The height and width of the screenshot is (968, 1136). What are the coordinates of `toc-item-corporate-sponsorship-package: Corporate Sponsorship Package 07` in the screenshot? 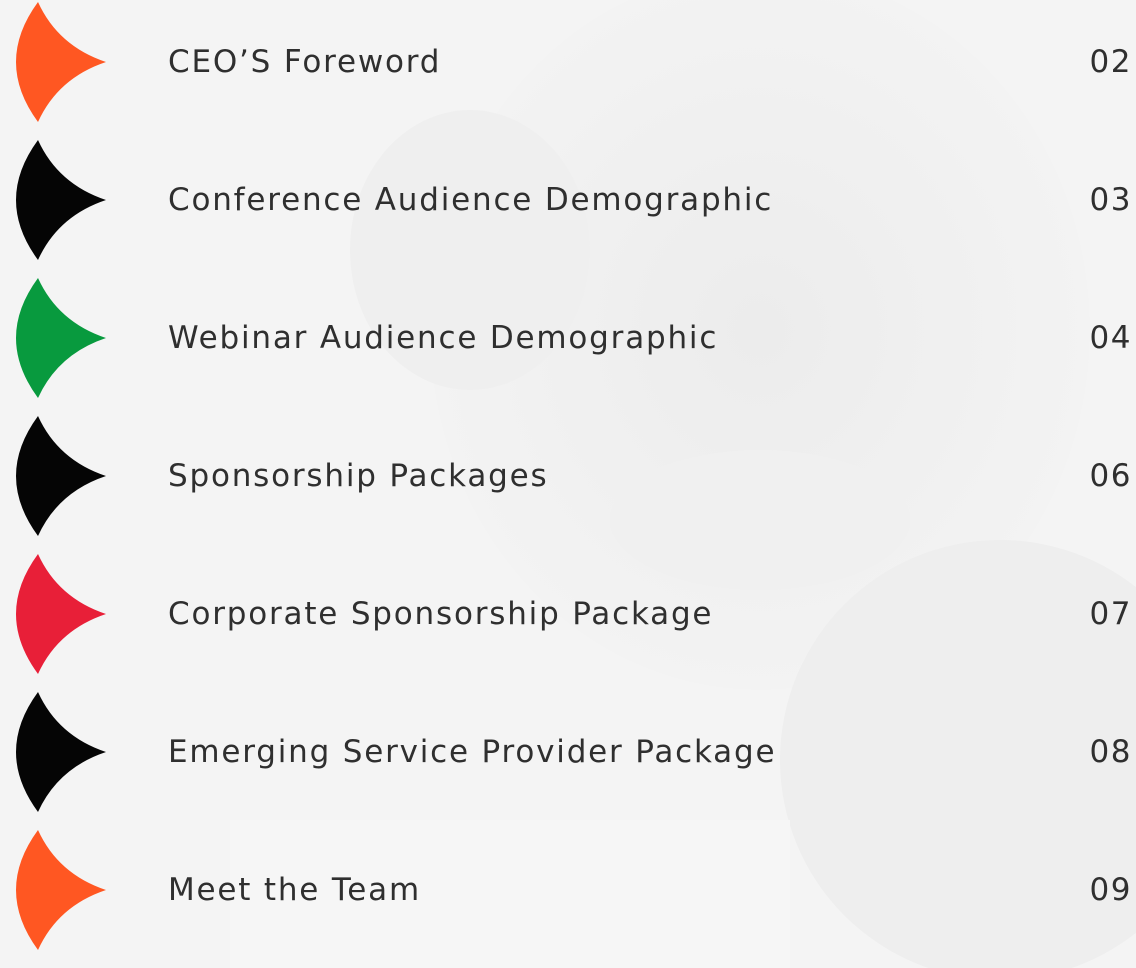 It's located at (568, 614).